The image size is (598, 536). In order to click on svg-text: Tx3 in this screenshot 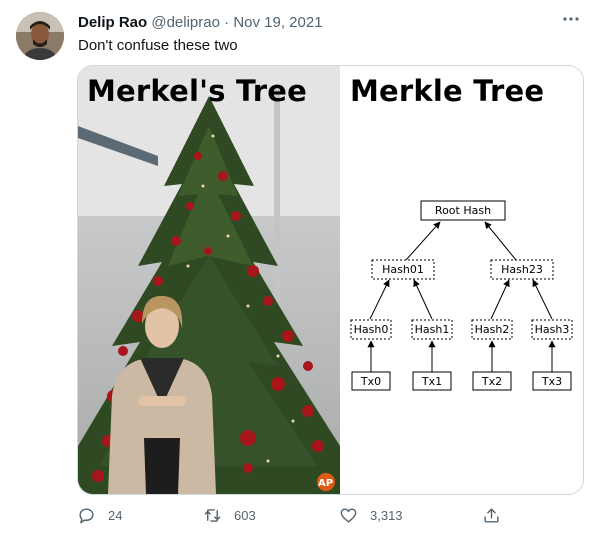, I will do `click(551, 381)`.